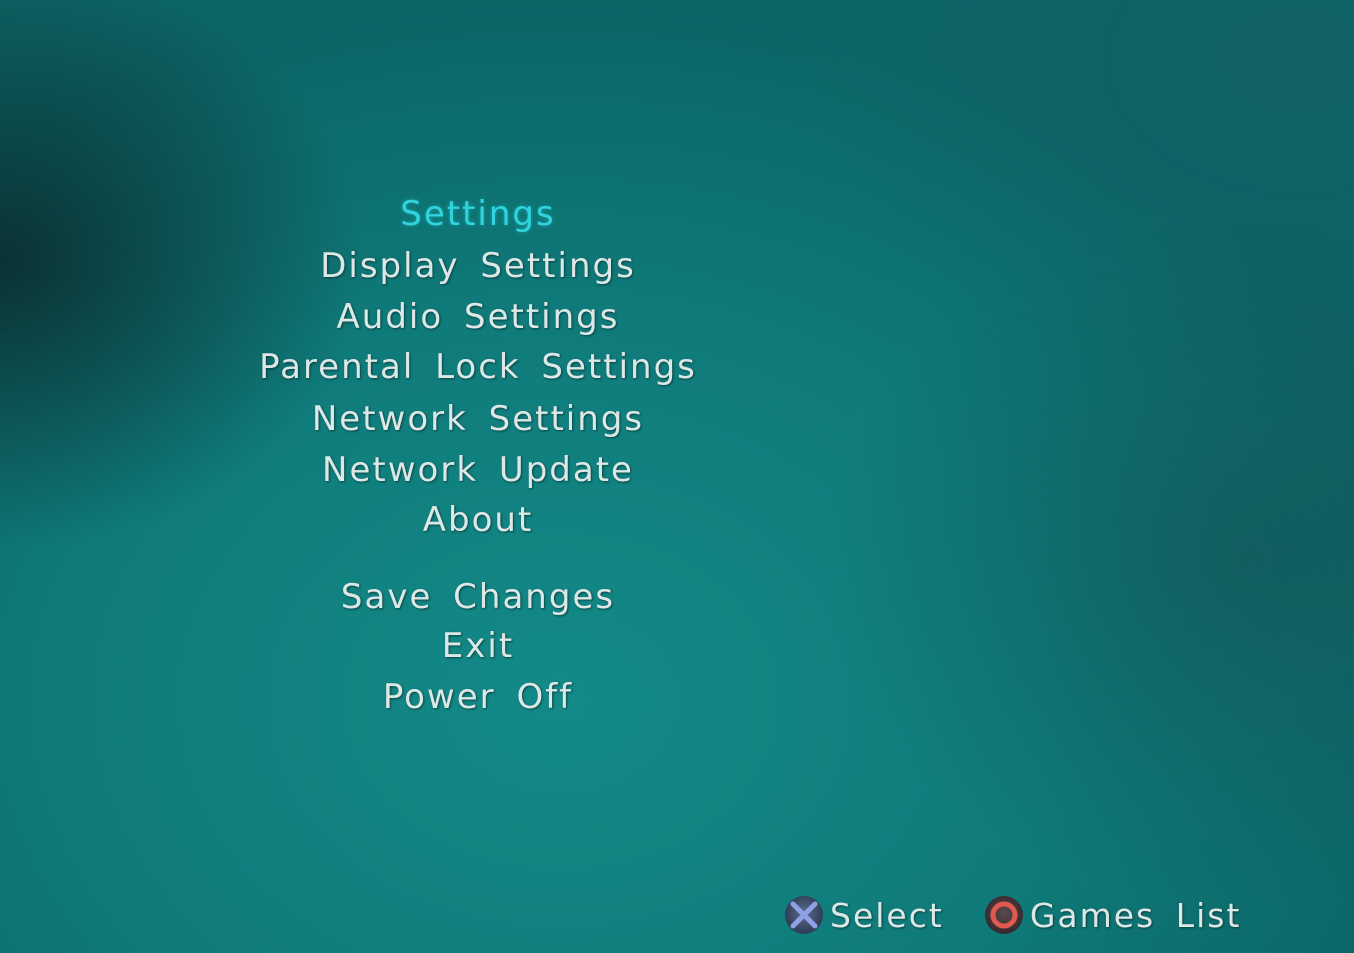 The height and width of the screenshot is (953, 1354). I want to click on hint-games-list: Games List, so click(1111, 915).